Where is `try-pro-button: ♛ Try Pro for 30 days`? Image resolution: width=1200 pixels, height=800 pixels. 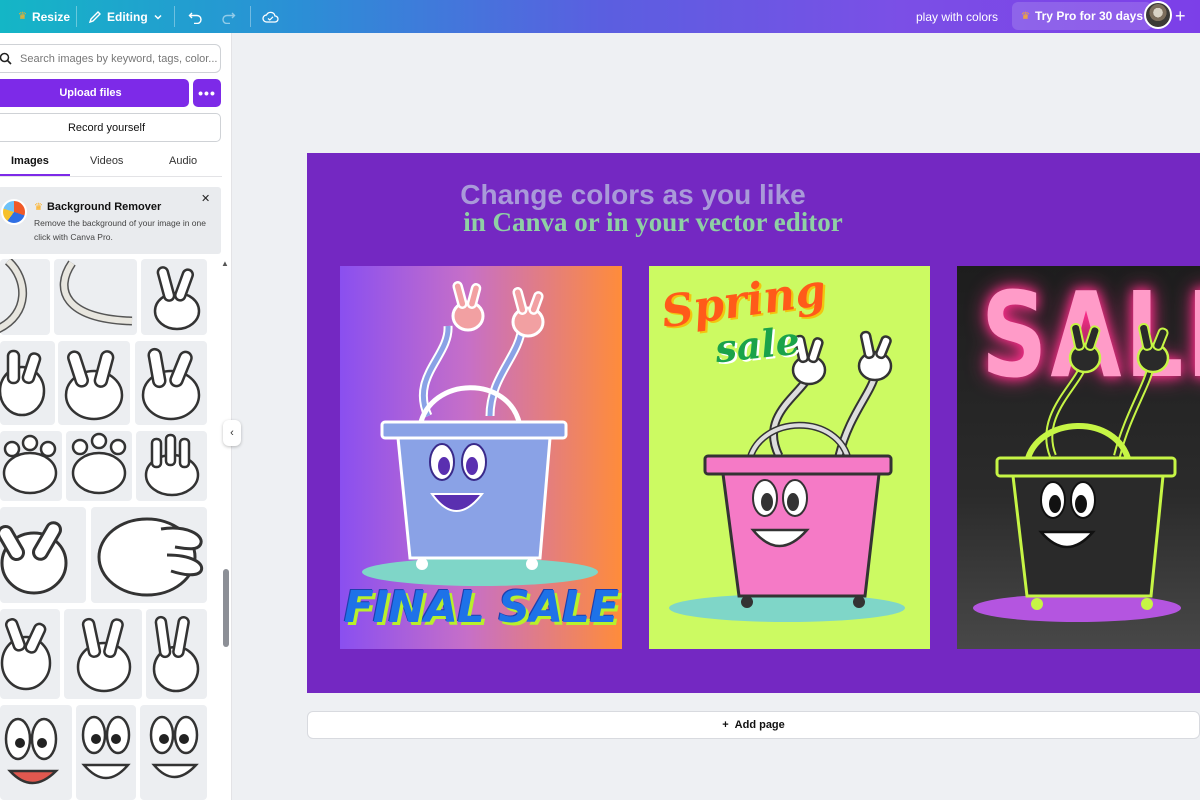
try-pro-button: ♛ Try Pro for 30 days is located at coordinates (1082, 16).